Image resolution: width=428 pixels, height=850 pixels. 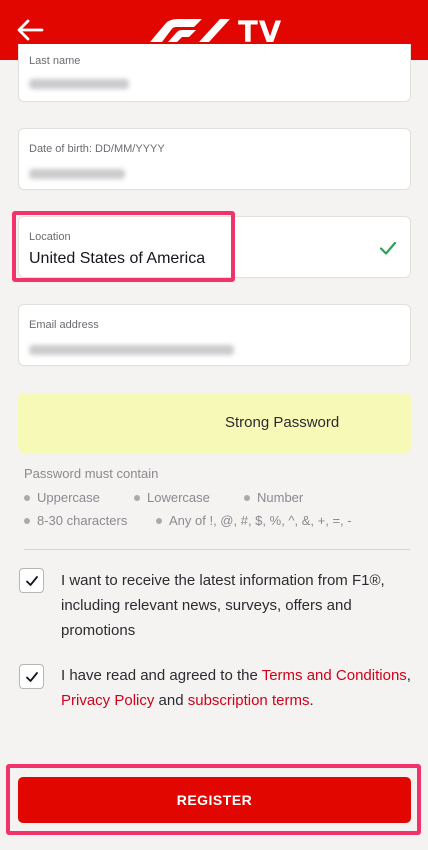 I want to click on password-rule: Lowercase, so click(x=172, y=497).